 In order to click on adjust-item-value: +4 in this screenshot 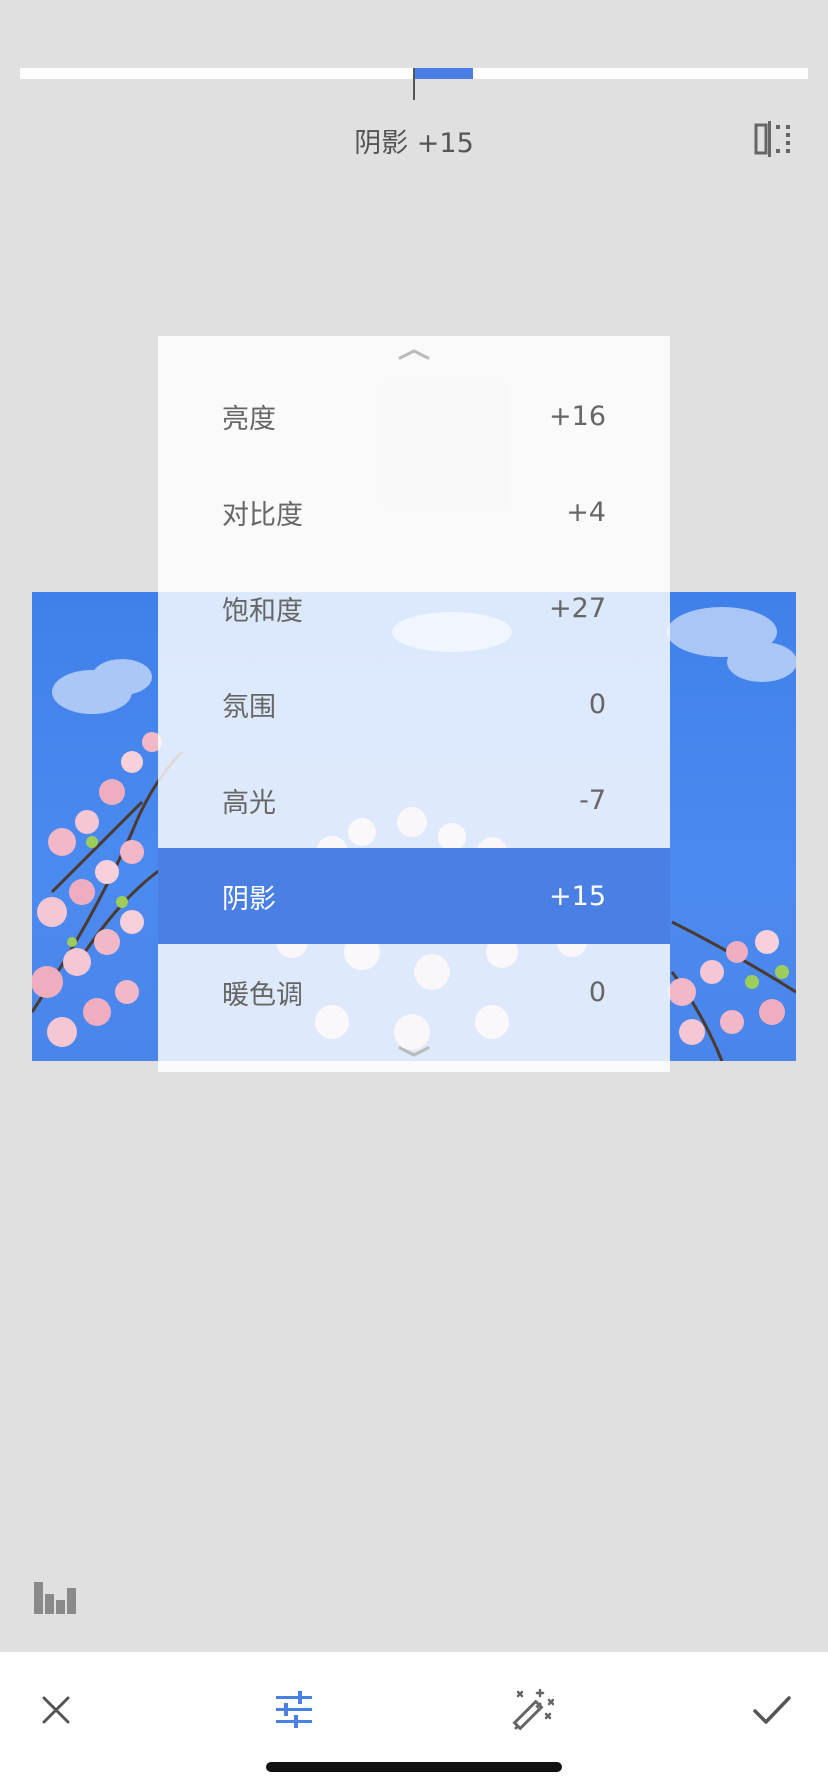, I will do `click(586, 512)`.